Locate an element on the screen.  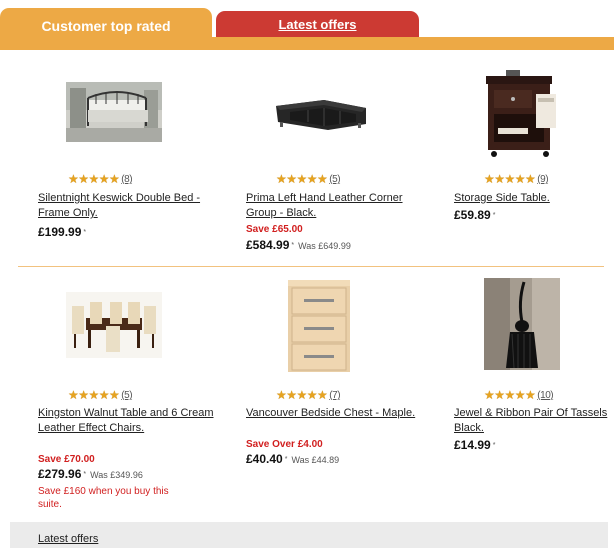
rating-stars: ★★★★★ (7) is located at coordinates (308, 395).